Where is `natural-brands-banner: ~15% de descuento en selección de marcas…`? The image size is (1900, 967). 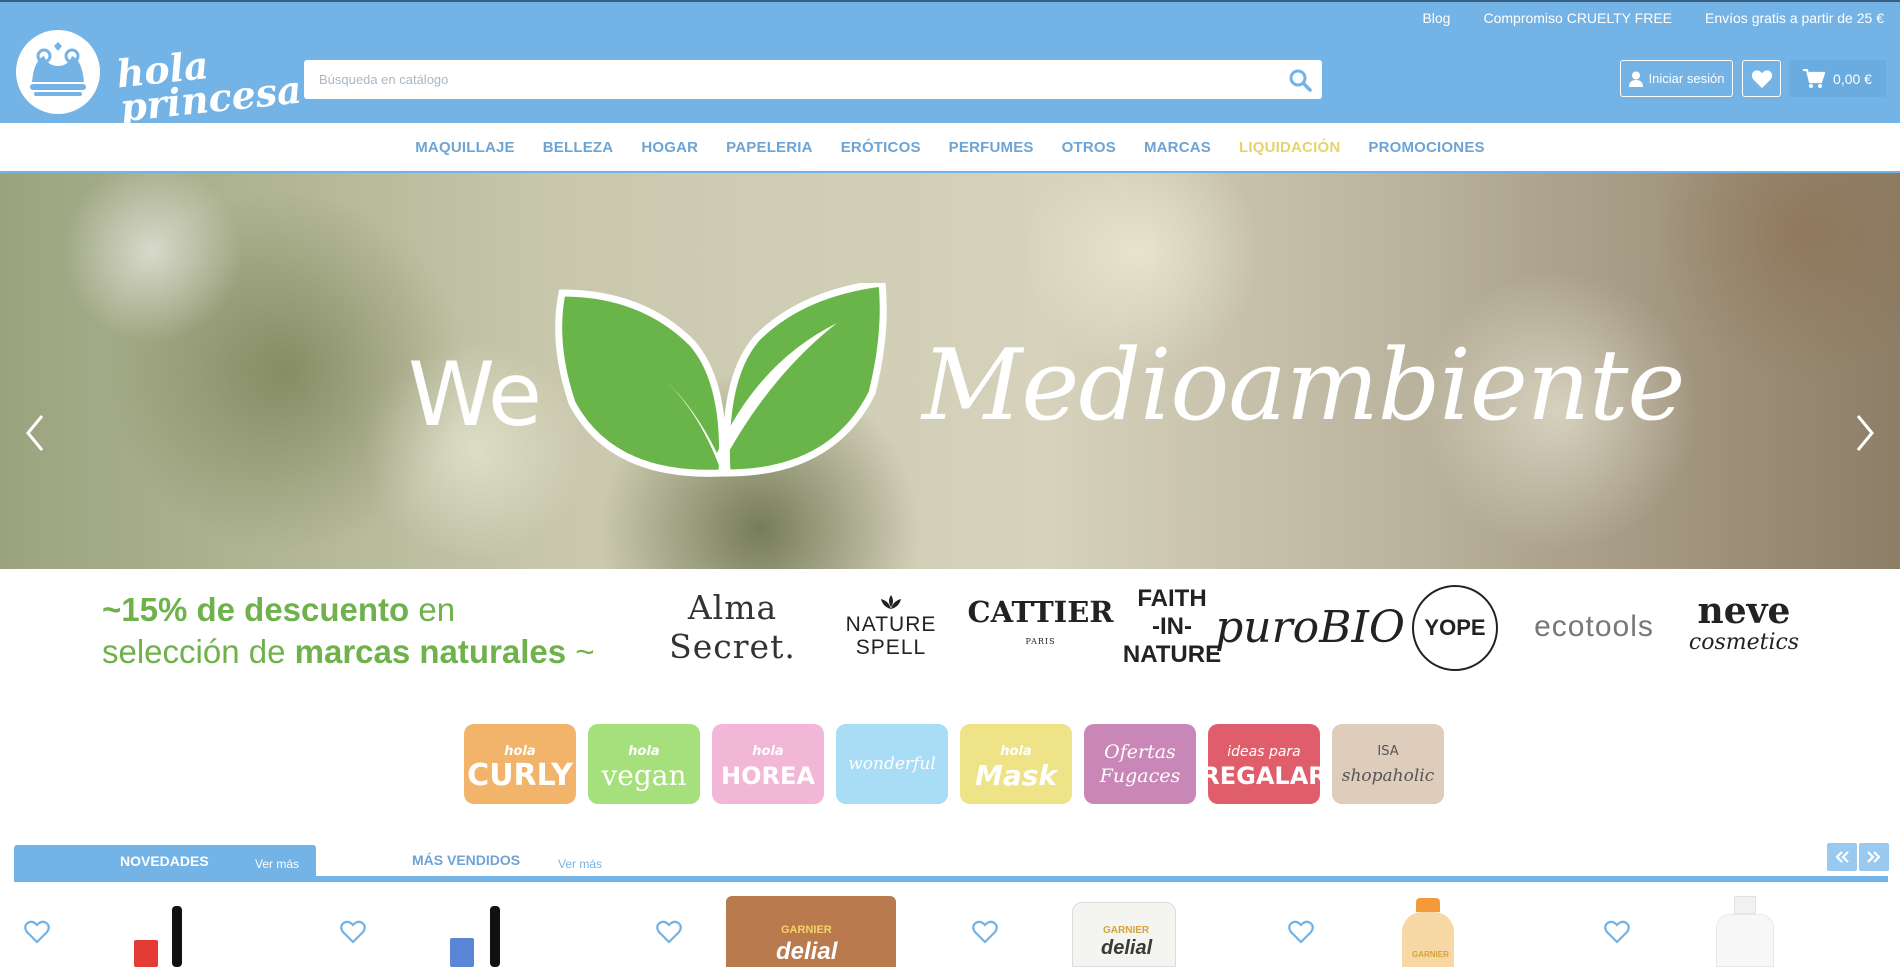
natural-brands-banner: ~15% de descuento en selección de marcas… is located at coordinates (950, 629).